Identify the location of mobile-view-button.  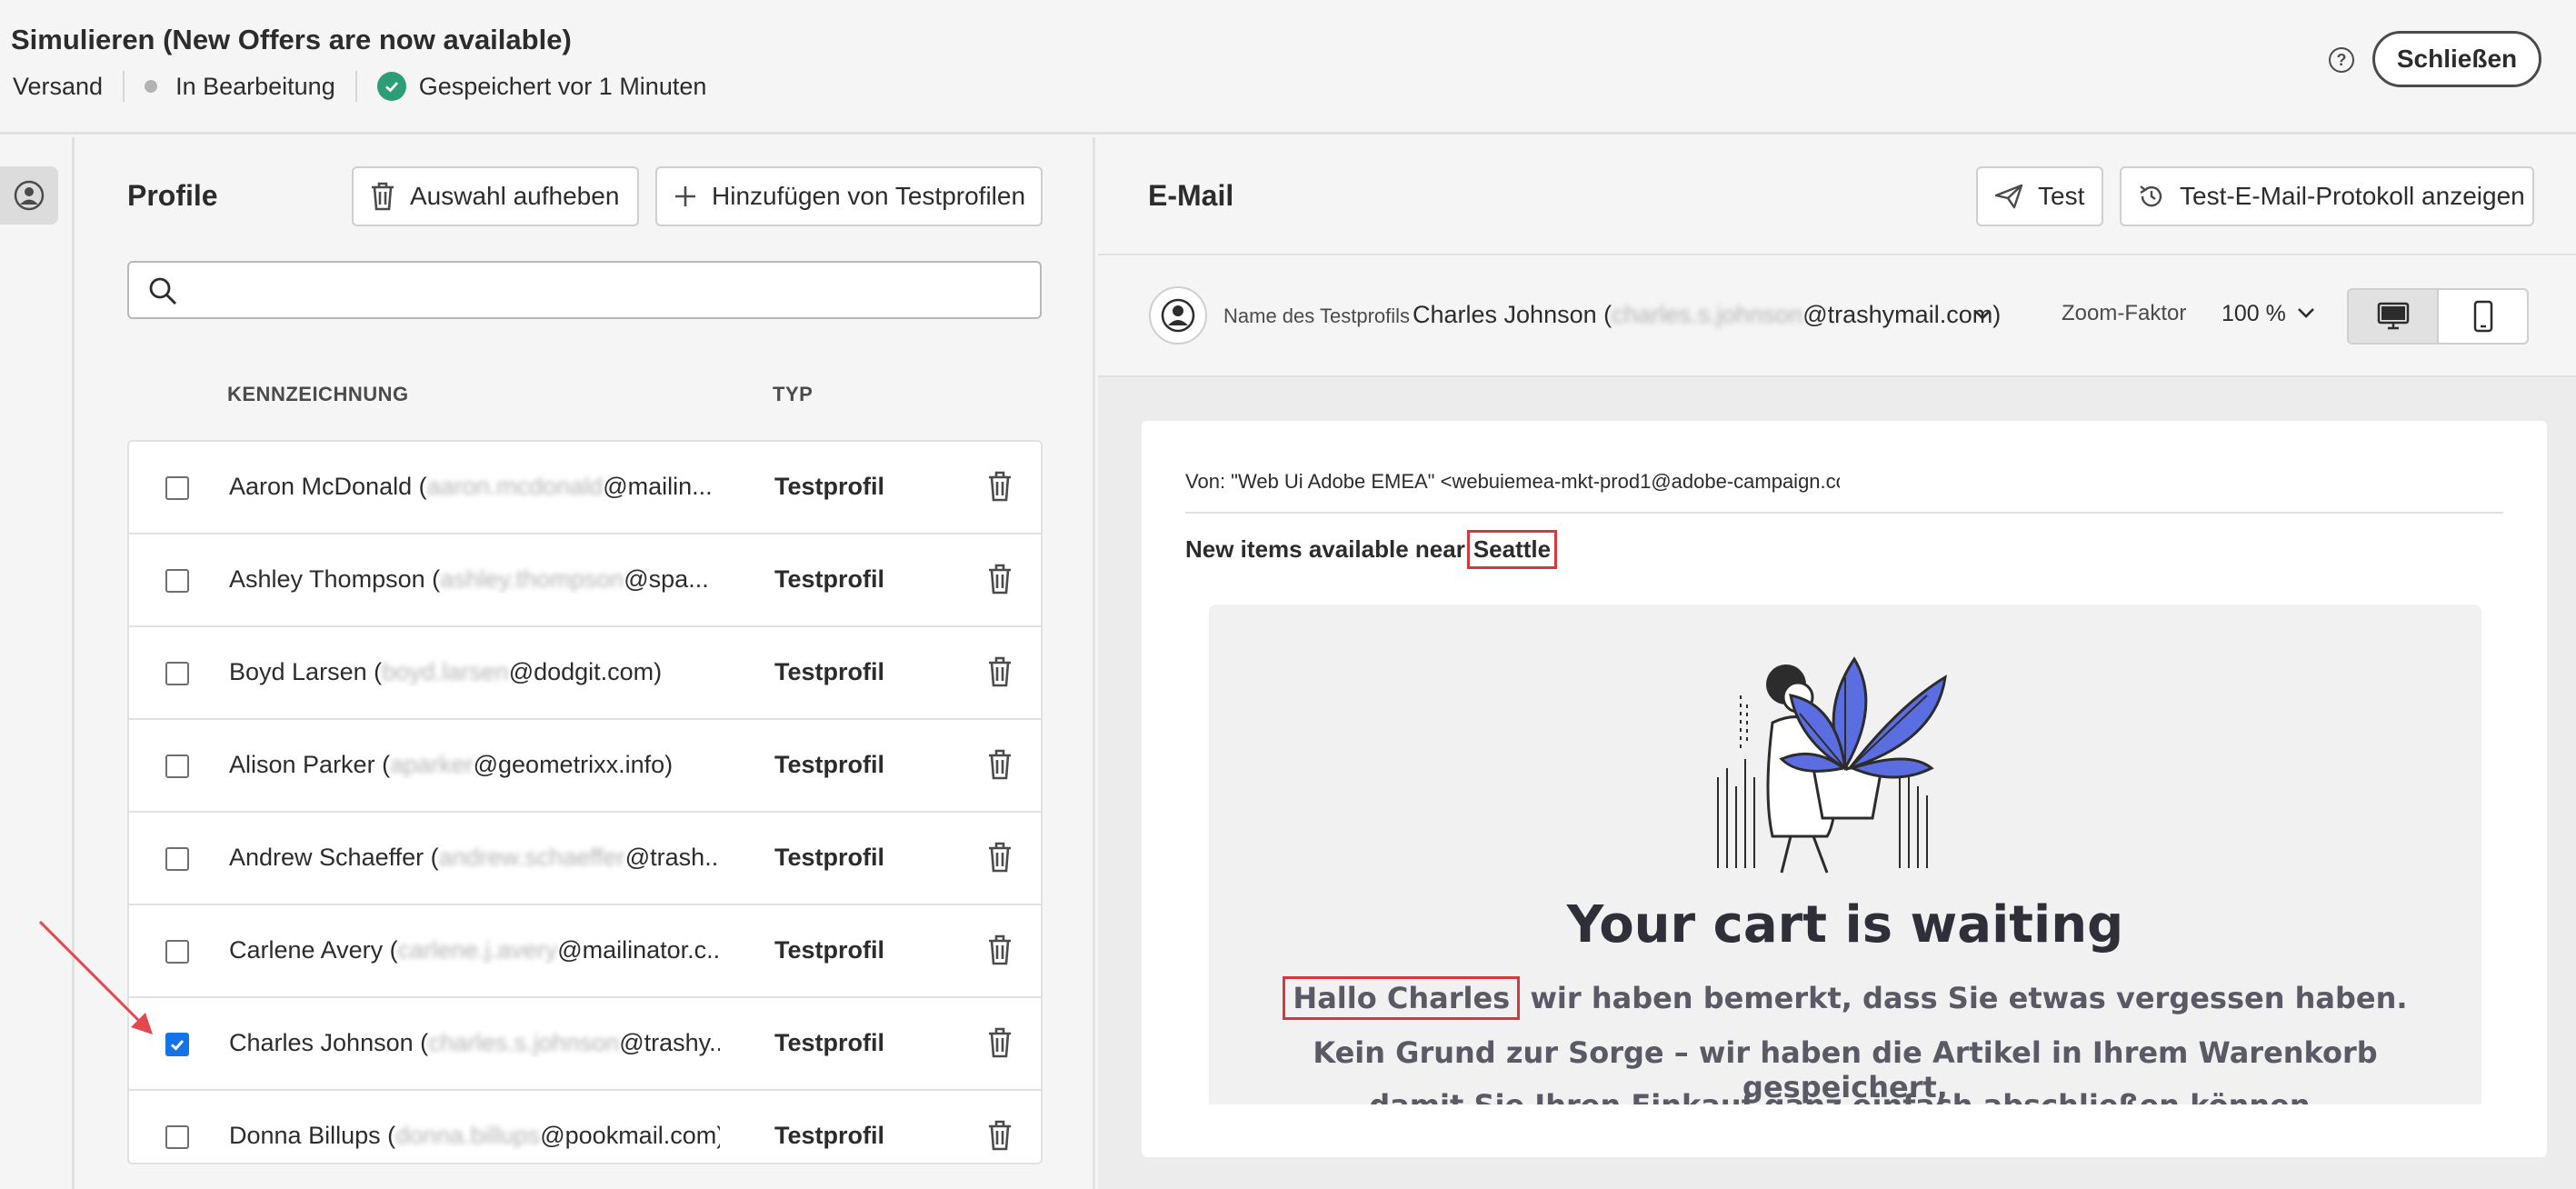
(2483, 316).